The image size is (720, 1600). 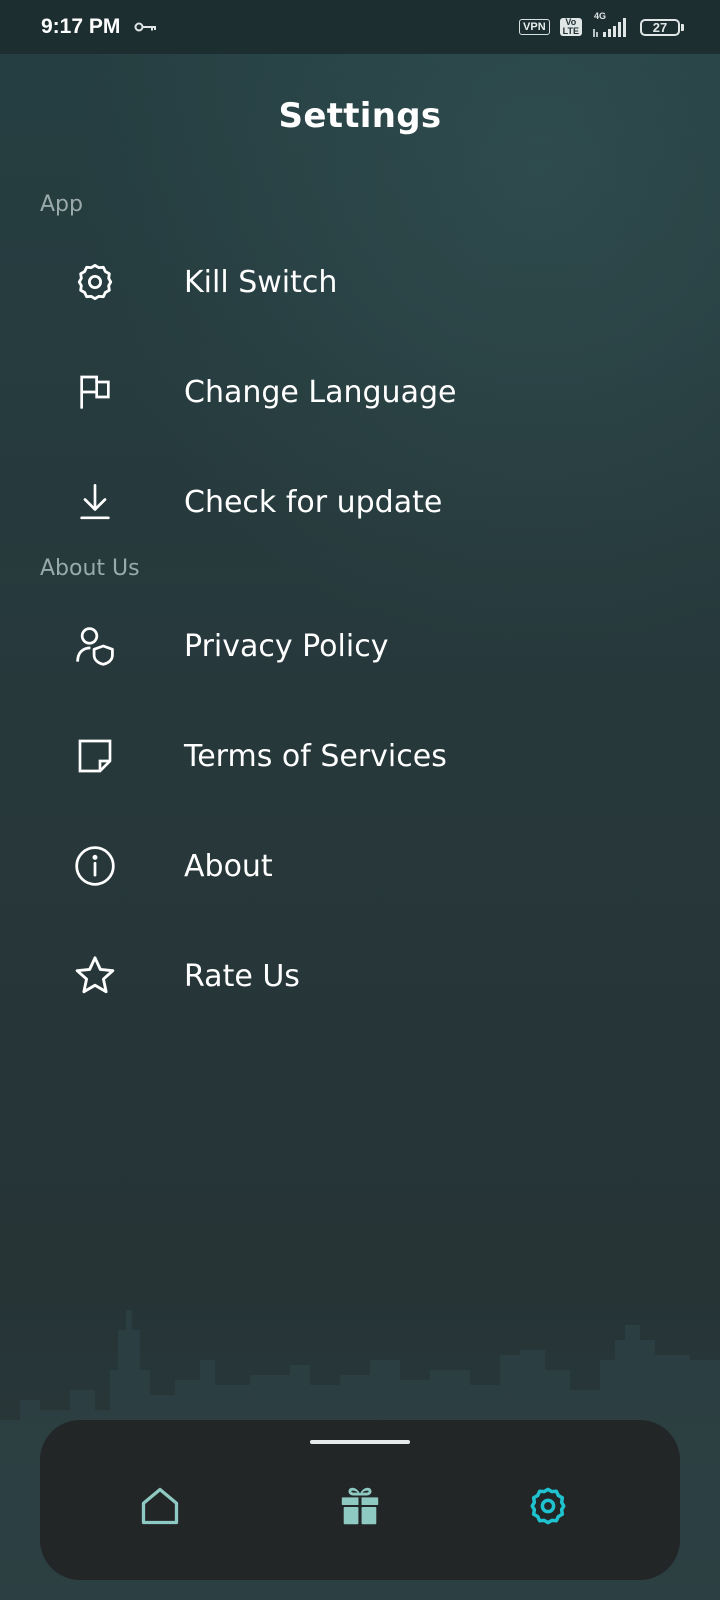 What do you see at coordinates (570, 31) in the screenshot?
I see `volte-bottom: LTE` at bounding box center [570, 31].